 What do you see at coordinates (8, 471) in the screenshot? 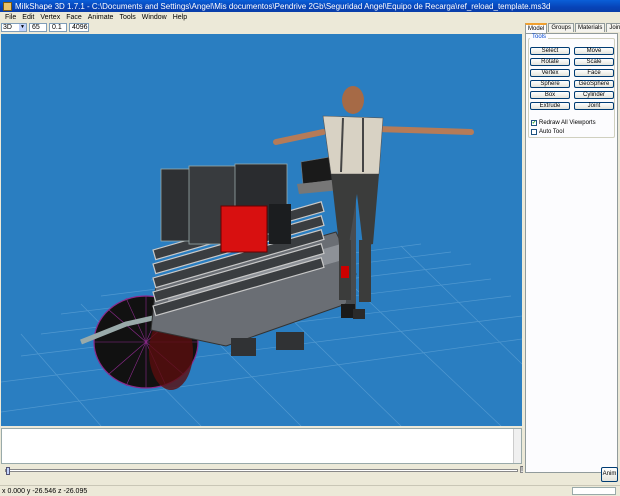
I see `timeline-thumb` at bounding box center [8, 471].